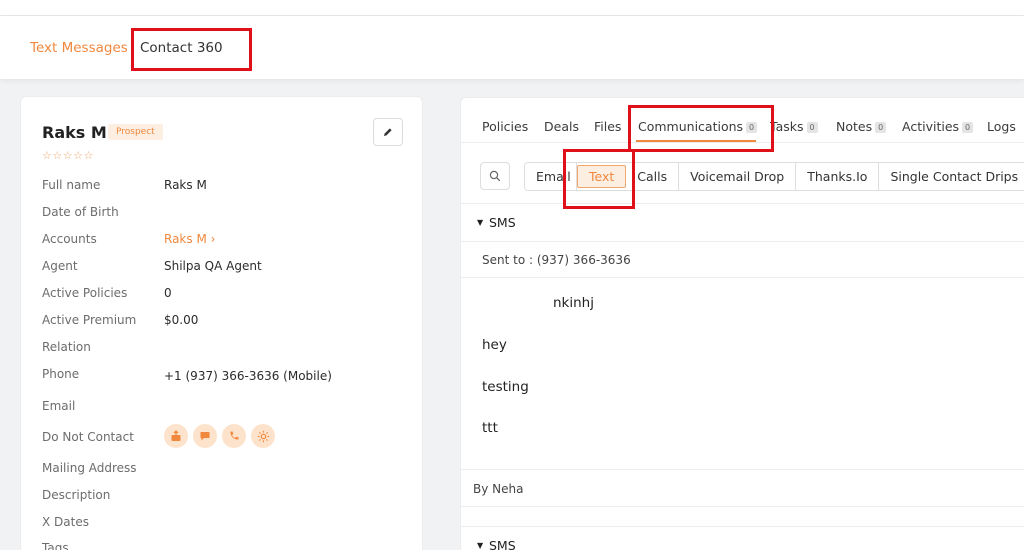  What do you see at coordinates (65, 522) in the screenshot?
I see `field-label: X Dates` at bounding box center [65, 522].